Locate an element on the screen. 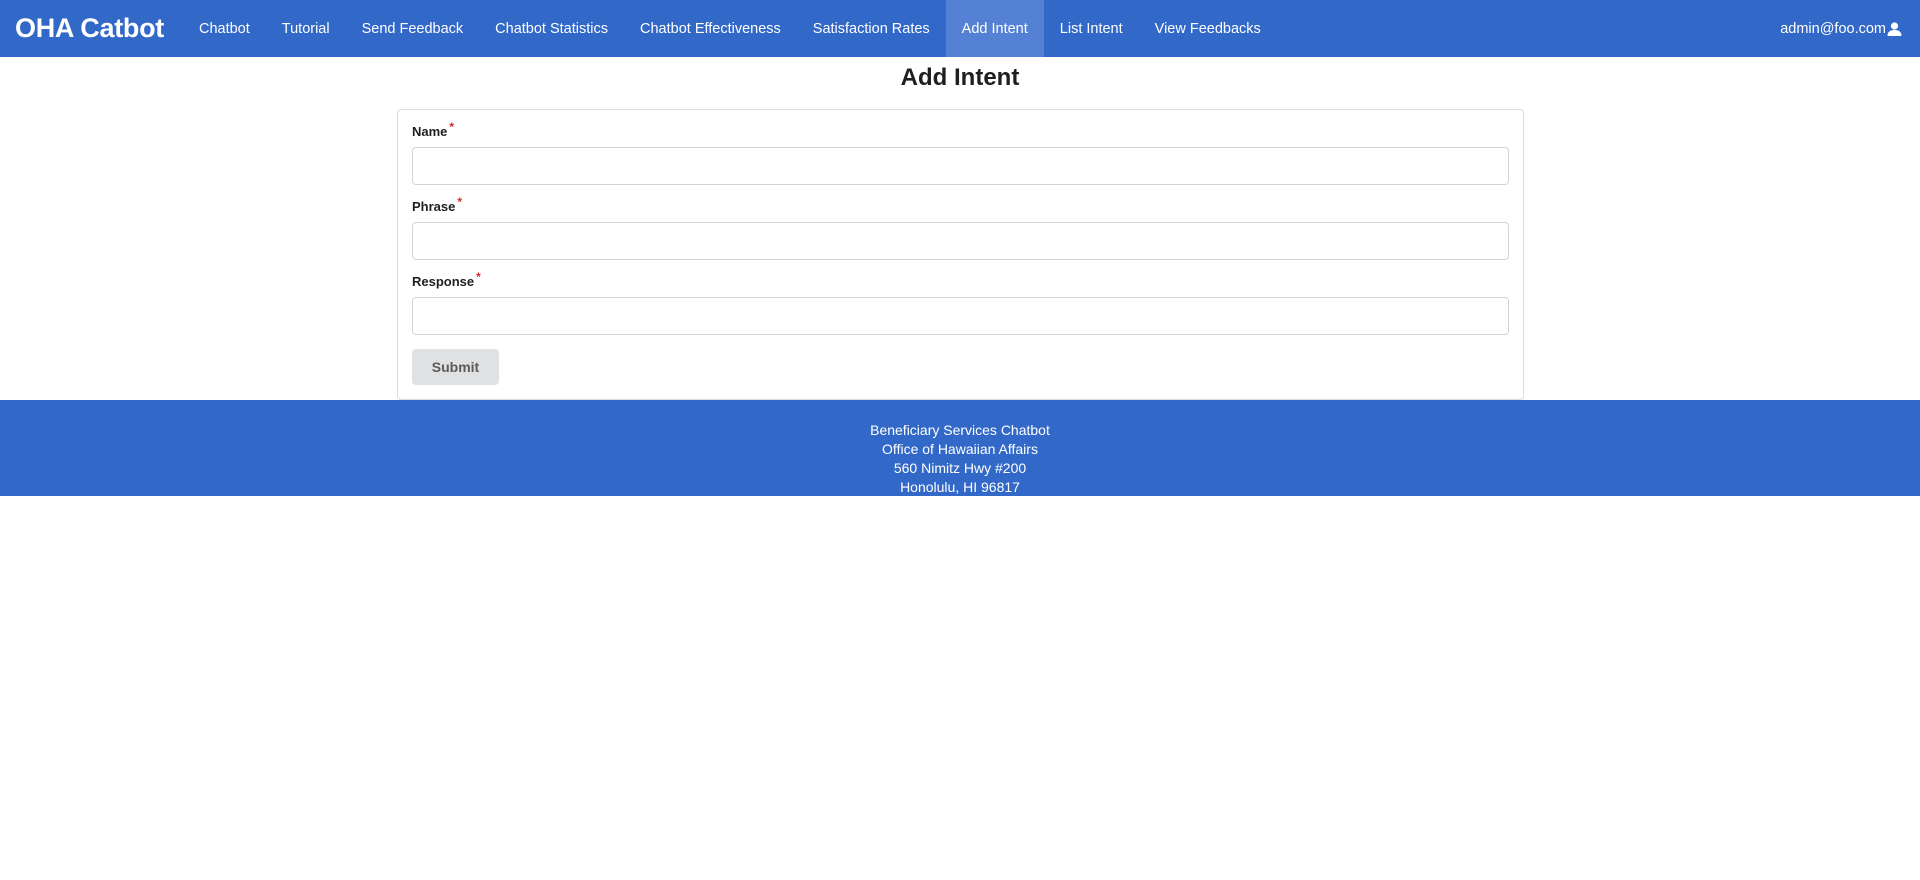  footer-line-city: Honolulu, HI 96817 is located at coordinates (960, 487).